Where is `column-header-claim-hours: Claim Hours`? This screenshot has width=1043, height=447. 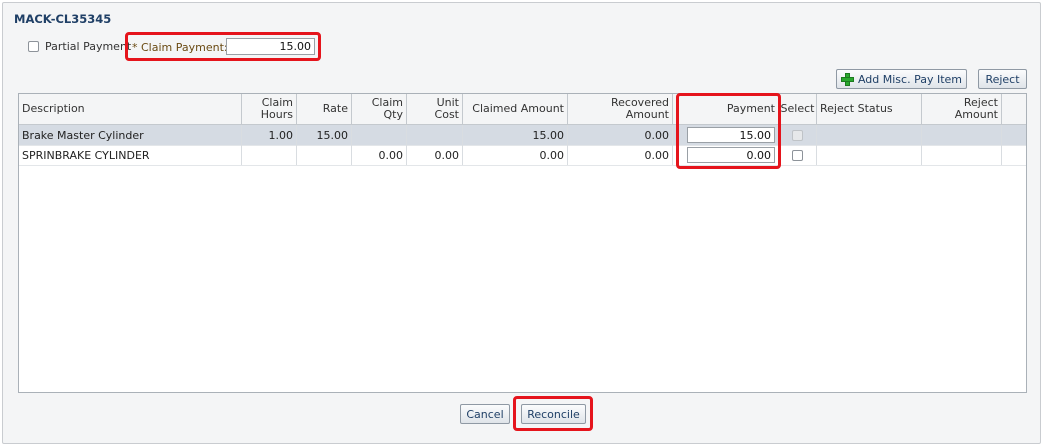
column-header-claim-hours: Claim Hours is located at coordinates (269, 109).